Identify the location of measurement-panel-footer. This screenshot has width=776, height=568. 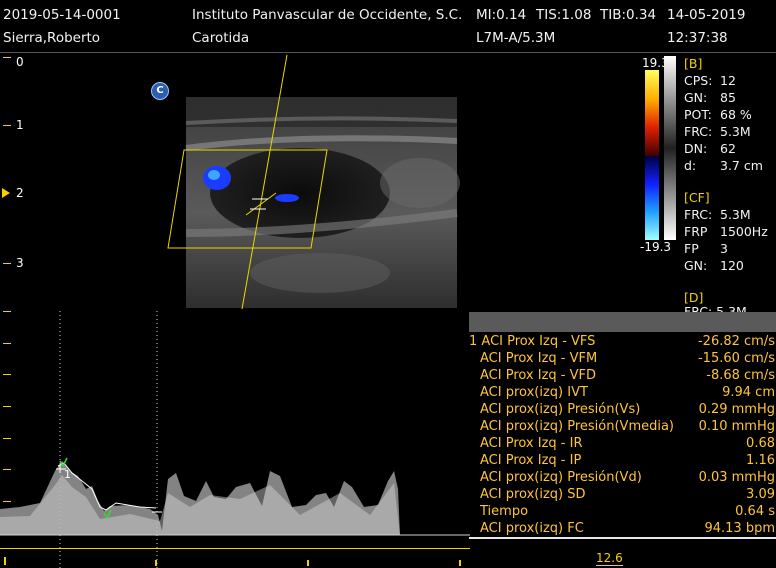
(622, 538).